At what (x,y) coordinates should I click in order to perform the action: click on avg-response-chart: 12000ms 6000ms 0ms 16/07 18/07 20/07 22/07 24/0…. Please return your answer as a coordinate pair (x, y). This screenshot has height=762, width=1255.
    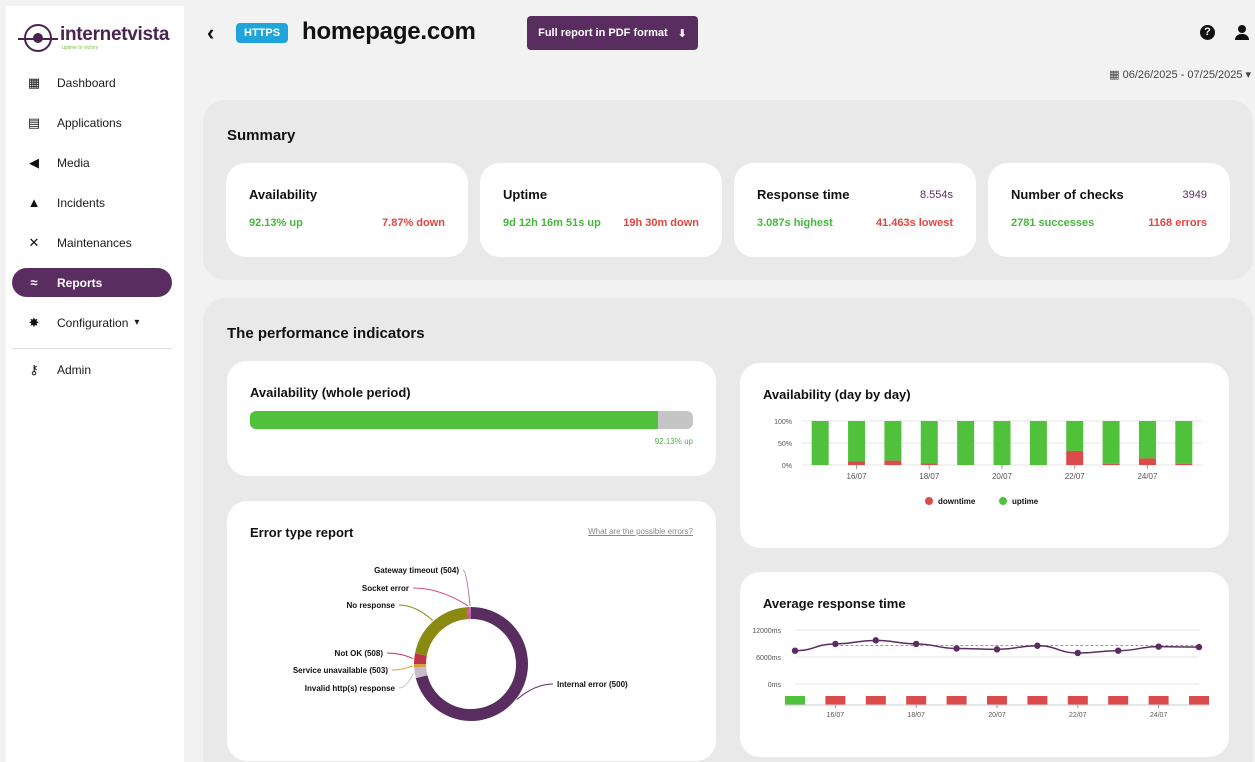
    Looking at the image, I should click on (980, 673).